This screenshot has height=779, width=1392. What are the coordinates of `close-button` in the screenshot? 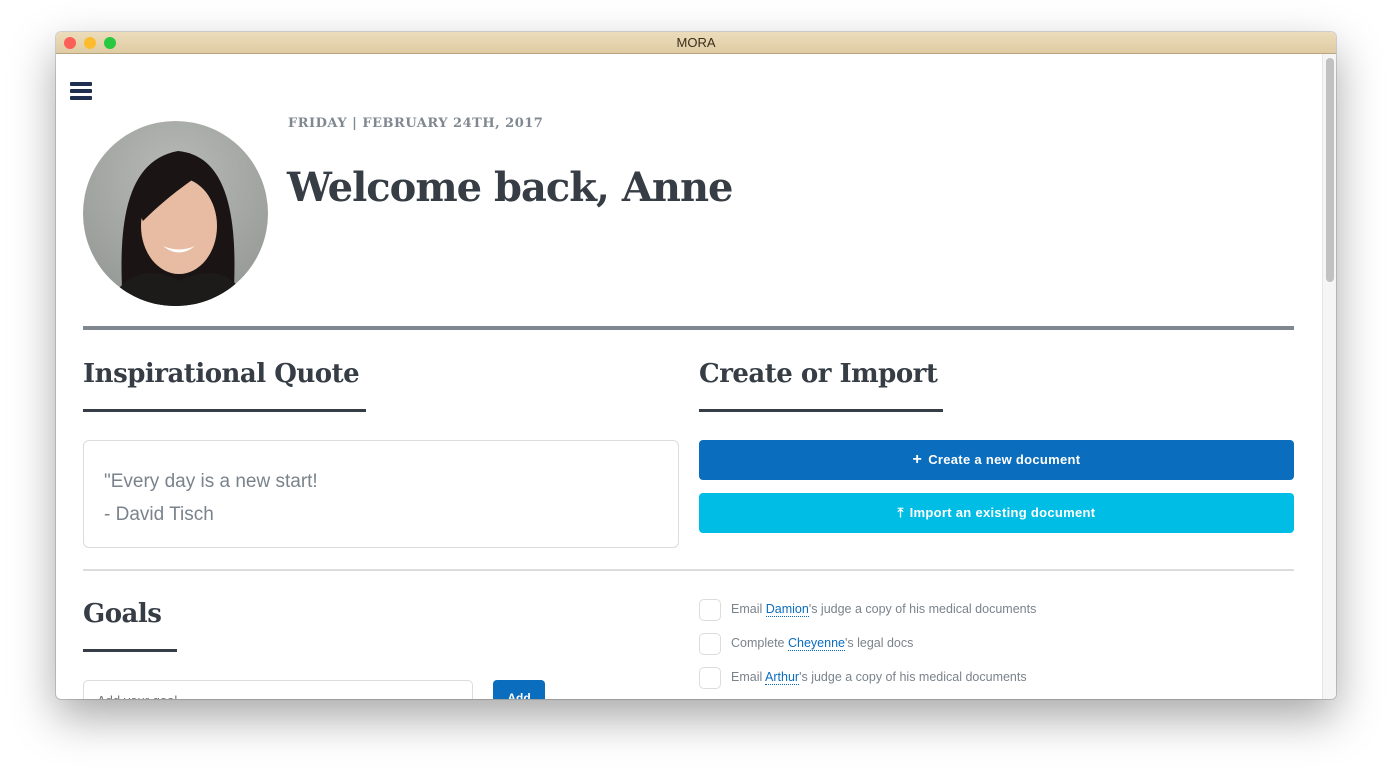 It's located at (70, 43).